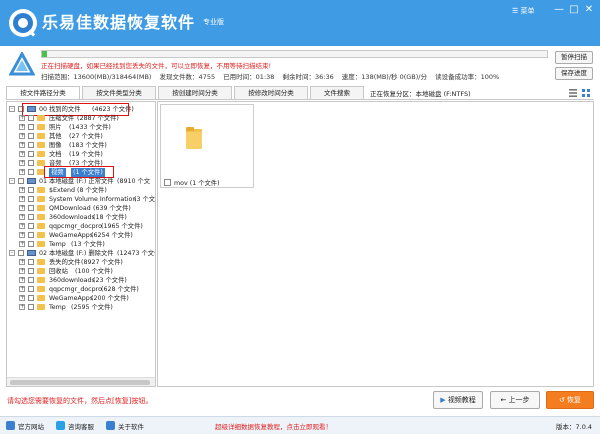 This screenshot has height=434, width=600. Describe the element at coordinates (515, 400) in the screenshot. I see `previous-step-button: ← 上一步` at that location.